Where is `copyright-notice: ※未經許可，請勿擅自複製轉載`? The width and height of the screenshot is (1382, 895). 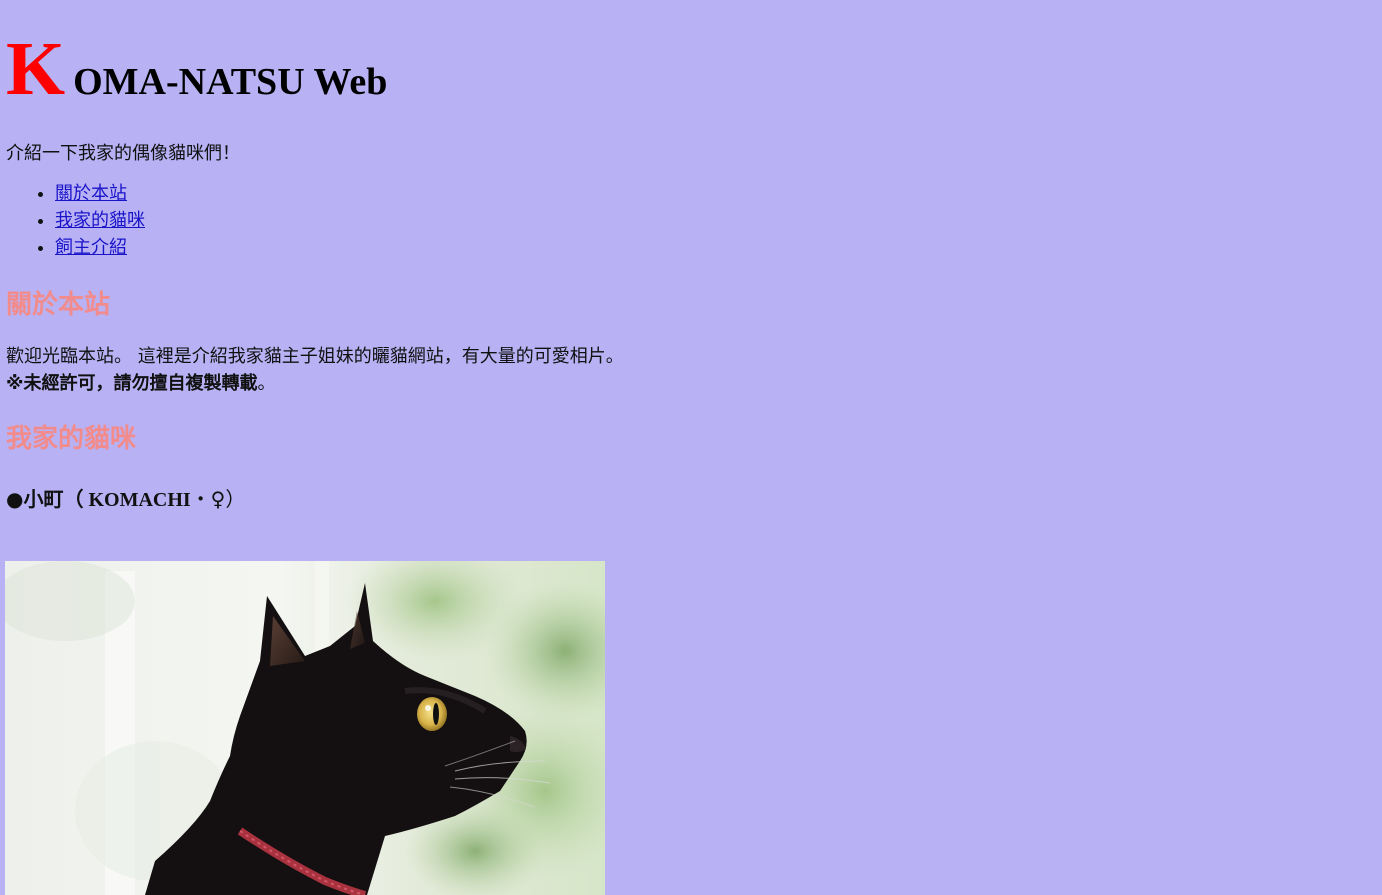 copyright-notice: ※未經許可，請勿擅自複製轉載 is located at coordinates (132, 383).